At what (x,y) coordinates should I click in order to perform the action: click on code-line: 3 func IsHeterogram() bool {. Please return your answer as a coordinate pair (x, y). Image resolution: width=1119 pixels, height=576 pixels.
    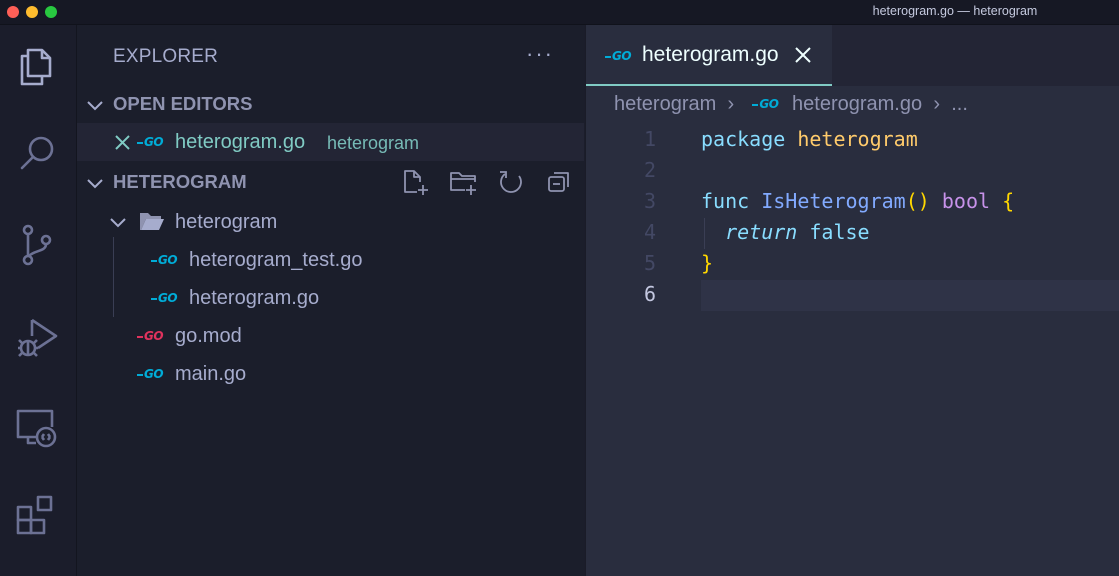
    Looking at the image, I should click on (852, 202).